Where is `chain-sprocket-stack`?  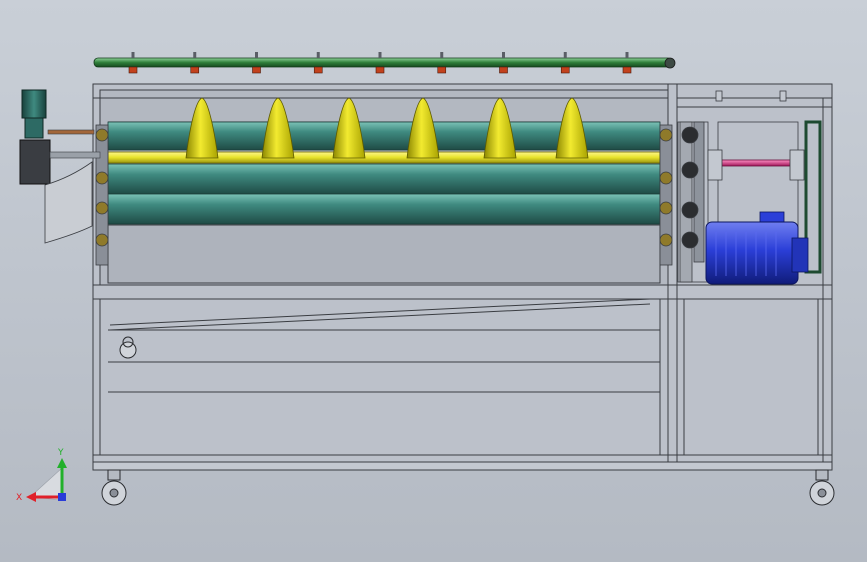 chain-sprocket-stack is located at coordinates (692, 202).